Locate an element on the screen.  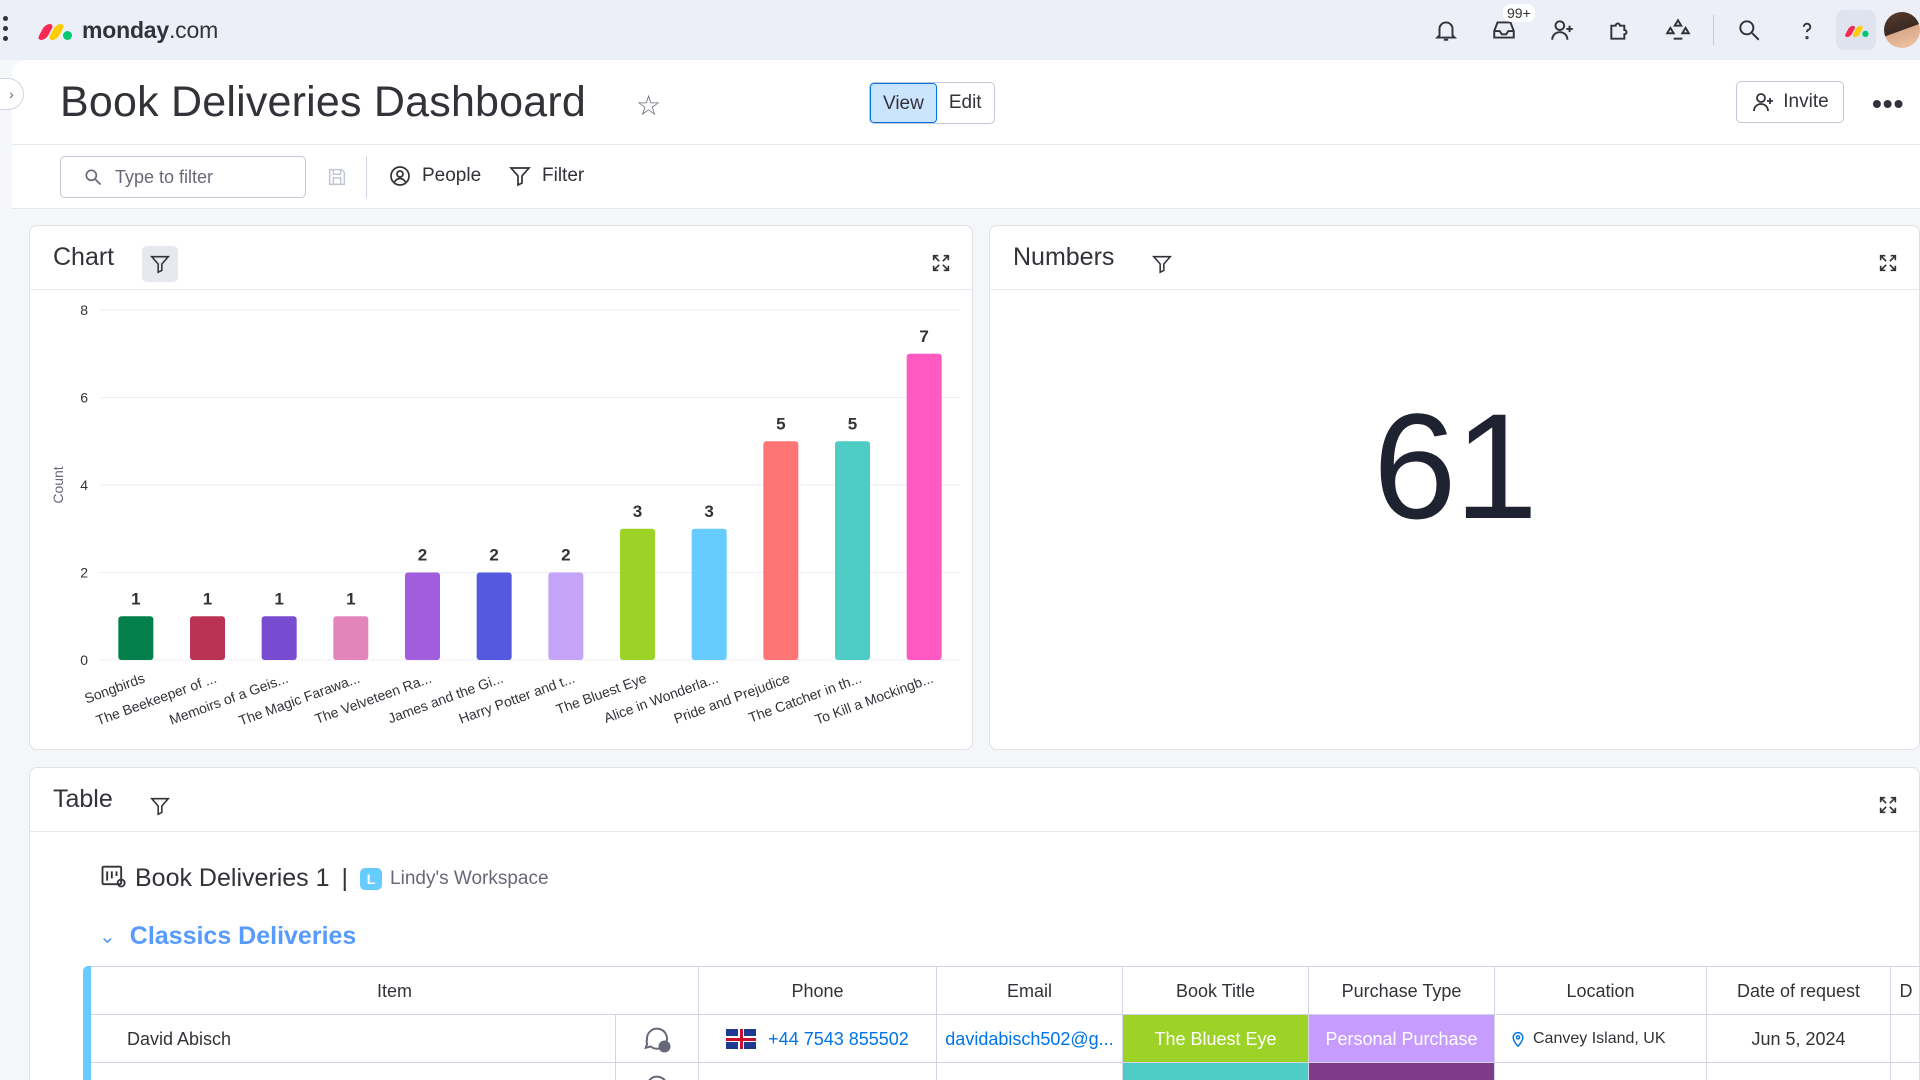
integrations-puzzle-icon is located at coordinates (1620, 30).